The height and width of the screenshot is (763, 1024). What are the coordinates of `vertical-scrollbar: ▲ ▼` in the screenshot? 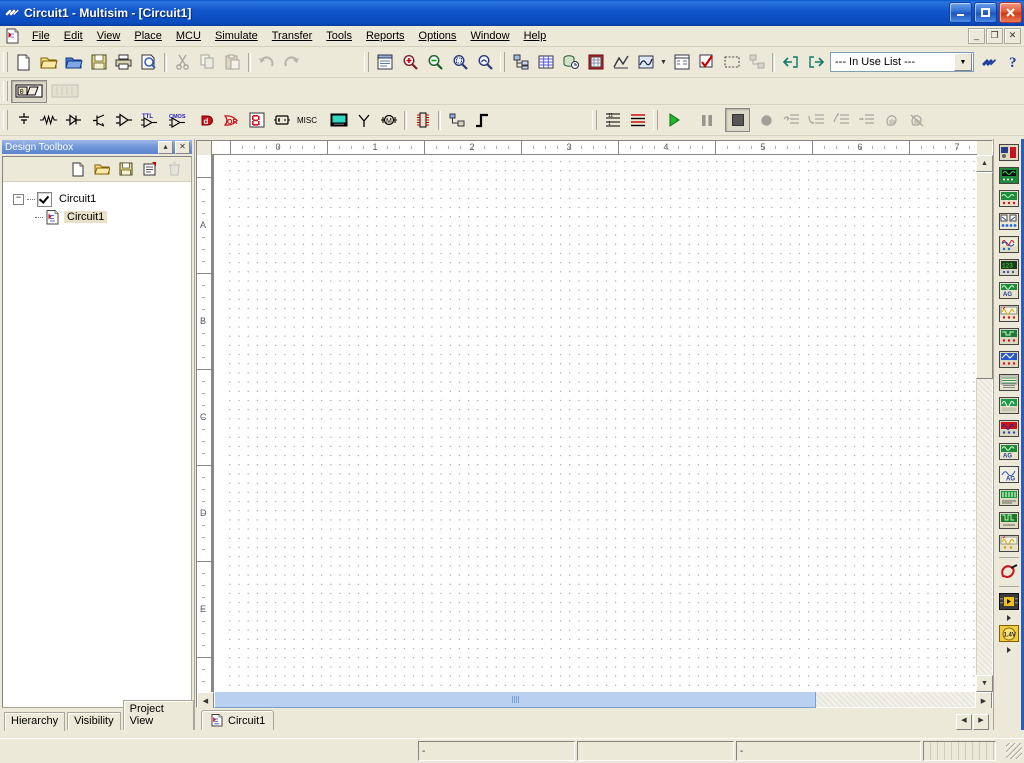 It's located at (984, 423).